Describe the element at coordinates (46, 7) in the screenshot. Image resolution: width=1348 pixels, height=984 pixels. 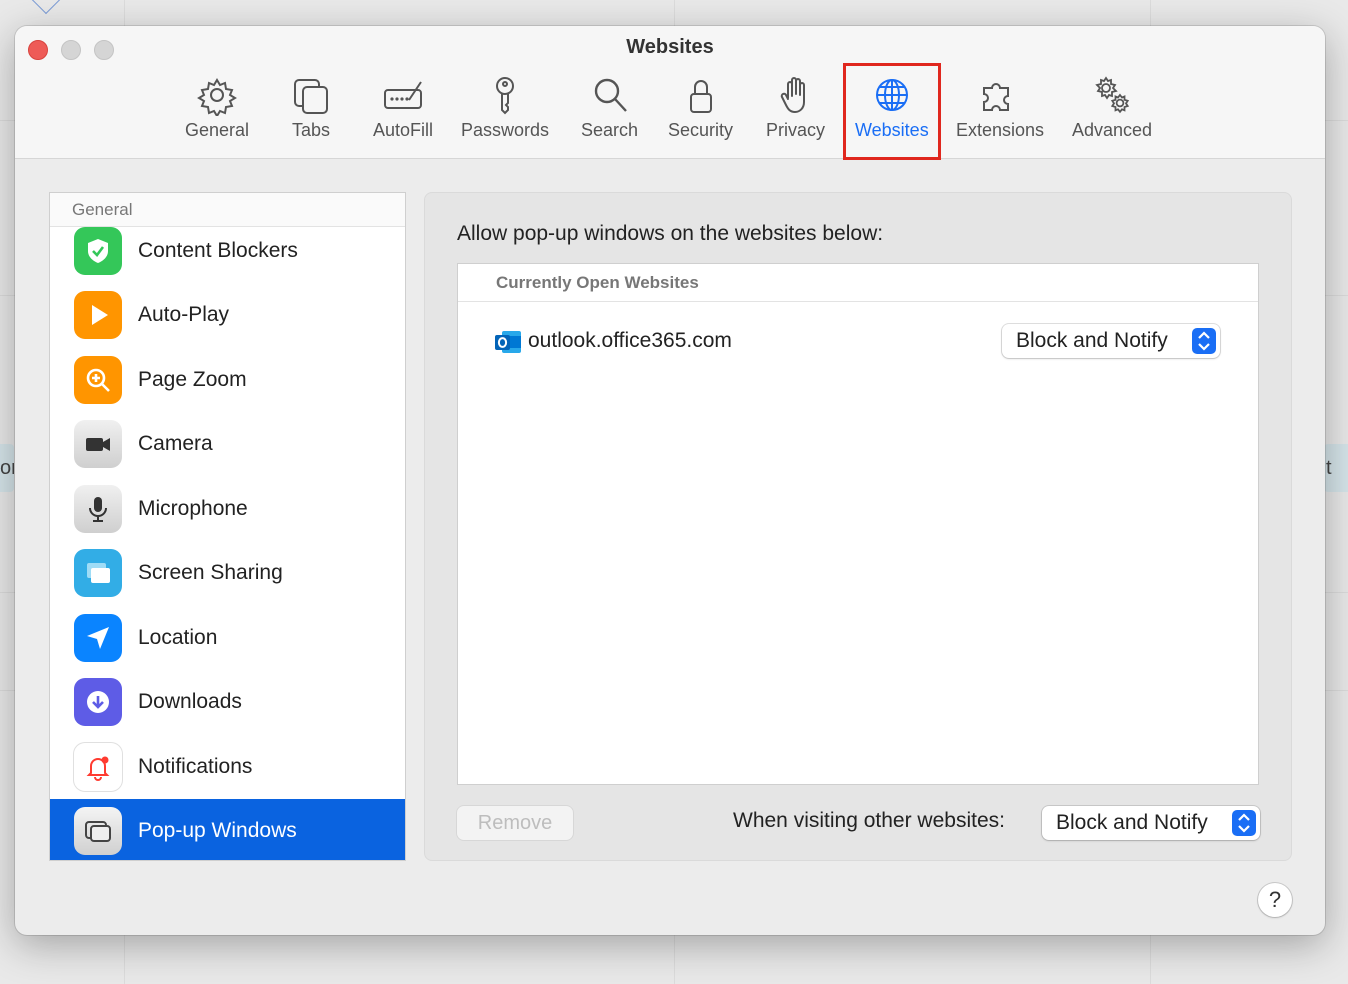
I see `chevron-down-icon` at that location.